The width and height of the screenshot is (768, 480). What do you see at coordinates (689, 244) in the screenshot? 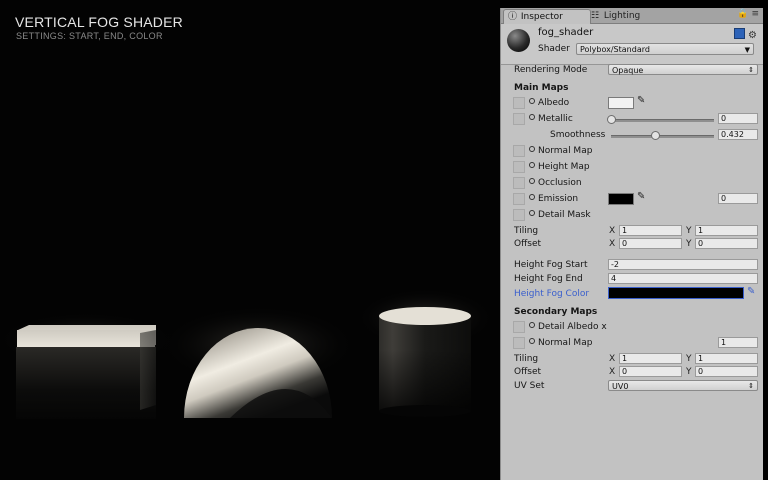
I see `offset-y-axis-label: Y` at bounding box center [689, 244].